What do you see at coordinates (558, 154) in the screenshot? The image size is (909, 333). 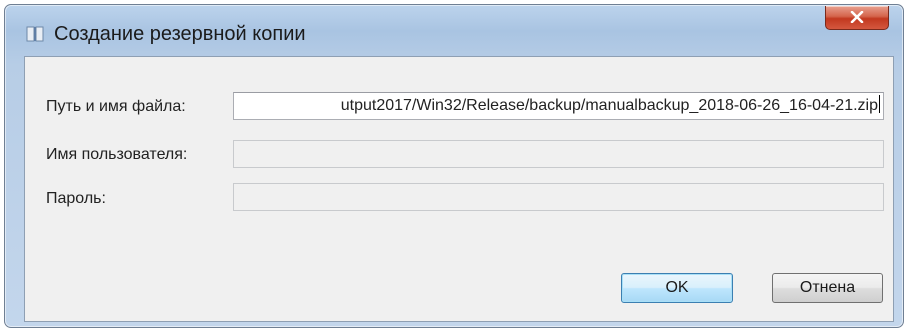 I see `username-input` at bounding box center [558, 154].